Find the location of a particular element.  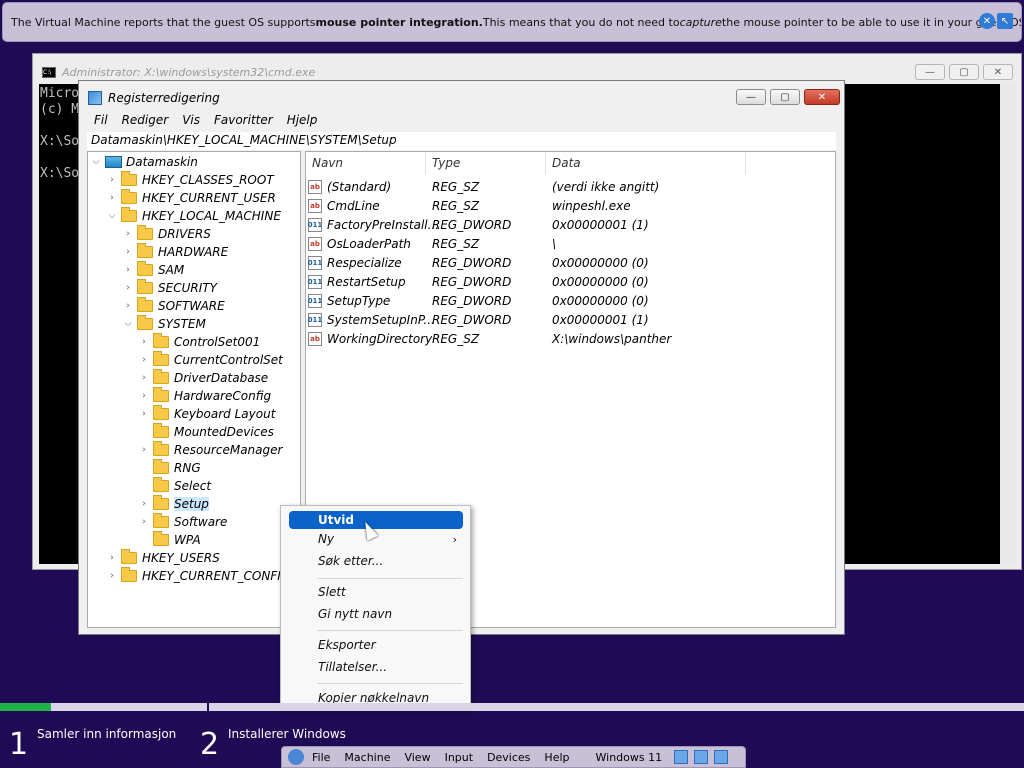

tree-node: › SAM is located at coordinates (153, 270).